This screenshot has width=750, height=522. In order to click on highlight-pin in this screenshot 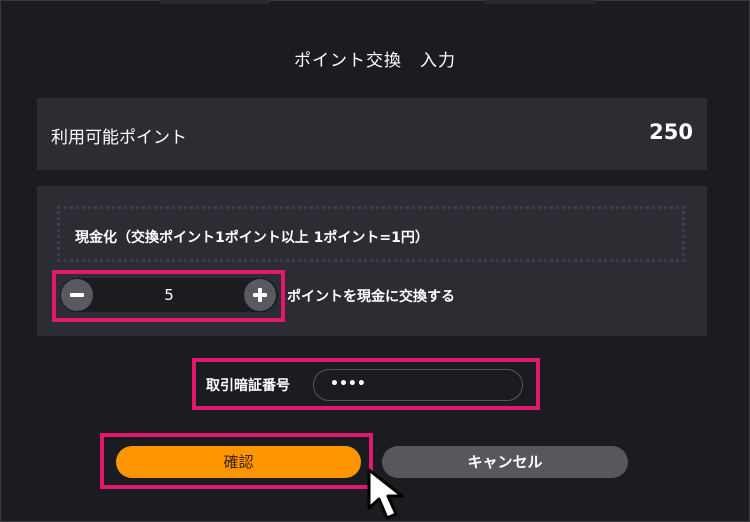, I will do `click(366, 384)`.